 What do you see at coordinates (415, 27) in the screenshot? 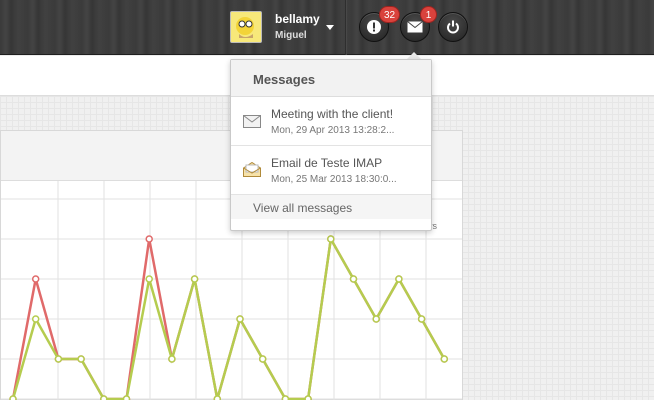
I see `envelope-icon` at bounding box center [415, 27].